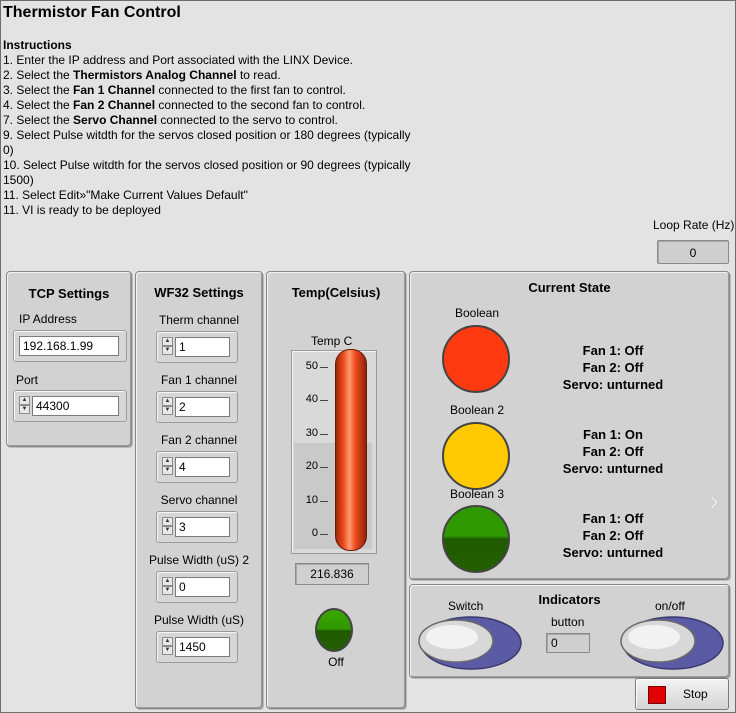 This screenshot has width=736, height=713. I want to click on port-spinner: ▲ ▼, so click(24, 405).